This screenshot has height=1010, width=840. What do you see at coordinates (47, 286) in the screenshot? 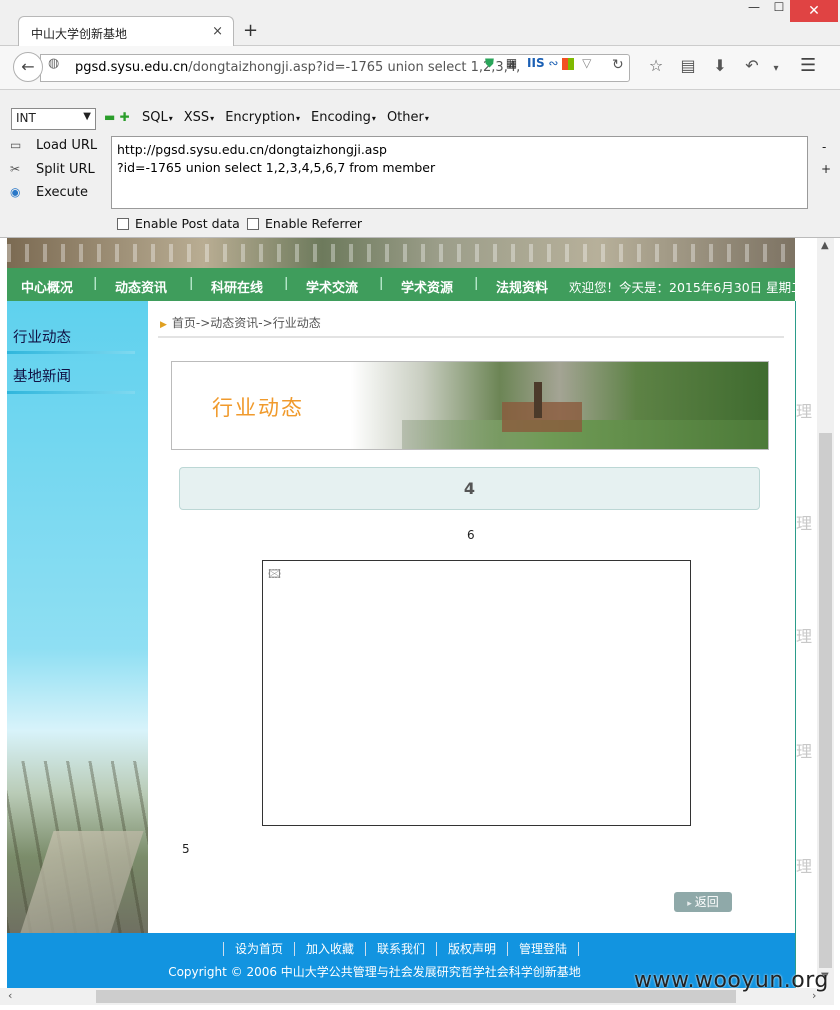
I see `nav-item-about: 中心概况` at bounding box center [47, 286].